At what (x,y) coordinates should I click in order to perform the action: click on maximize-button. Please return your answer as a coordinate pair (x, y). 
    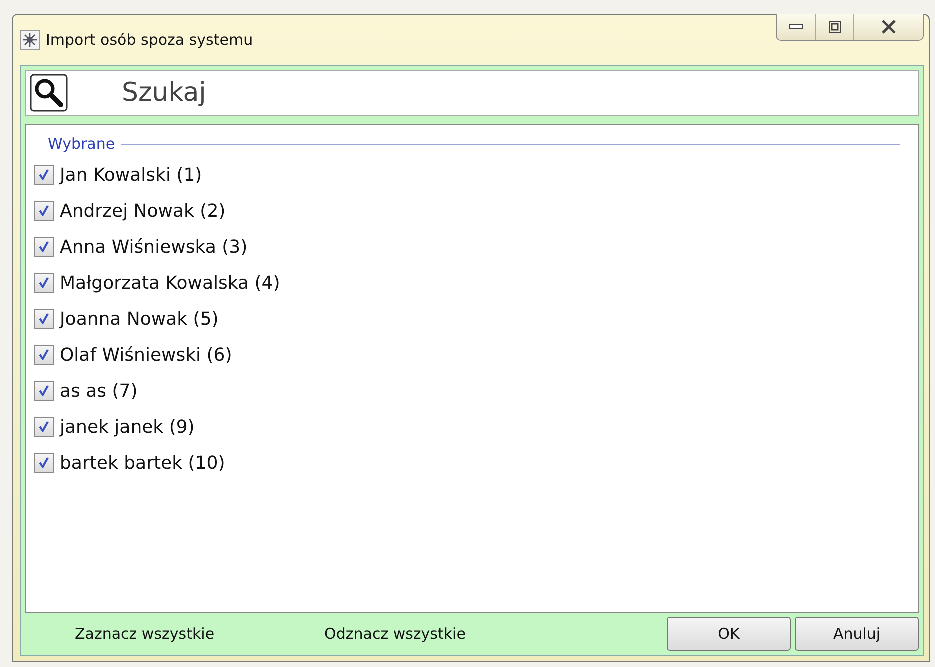
    Looking at the image, I should click on (834, 27).